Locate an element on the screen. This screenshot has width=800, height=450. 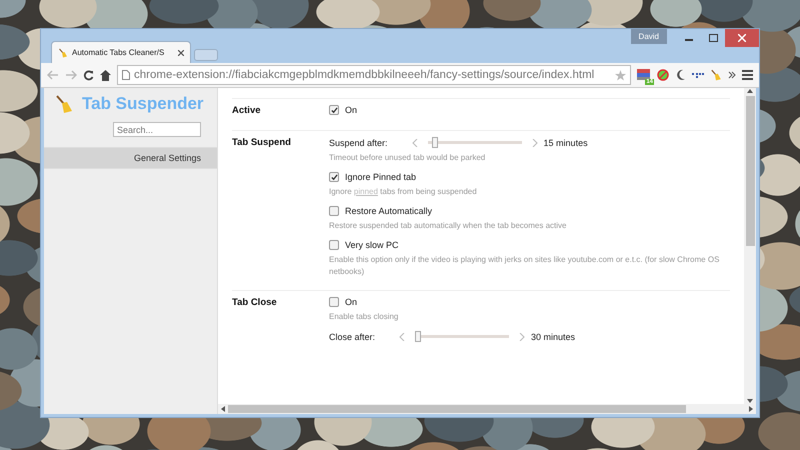
home-button is located at coordinates (105, 75).